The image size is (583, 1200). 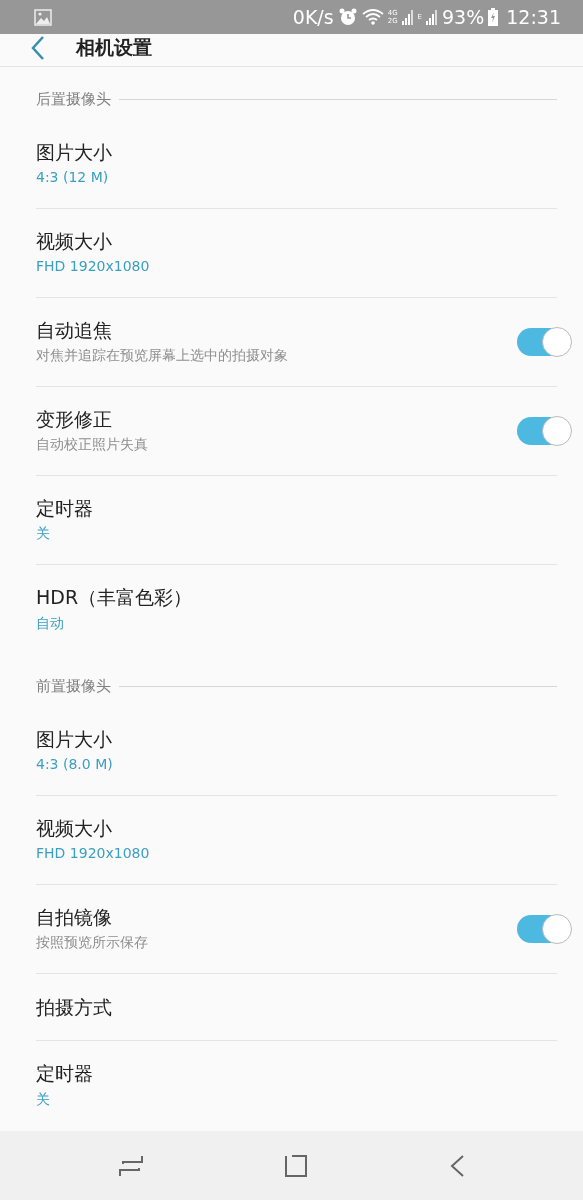 I want to click on setting-value: 自动, so click(x=50, y=623).